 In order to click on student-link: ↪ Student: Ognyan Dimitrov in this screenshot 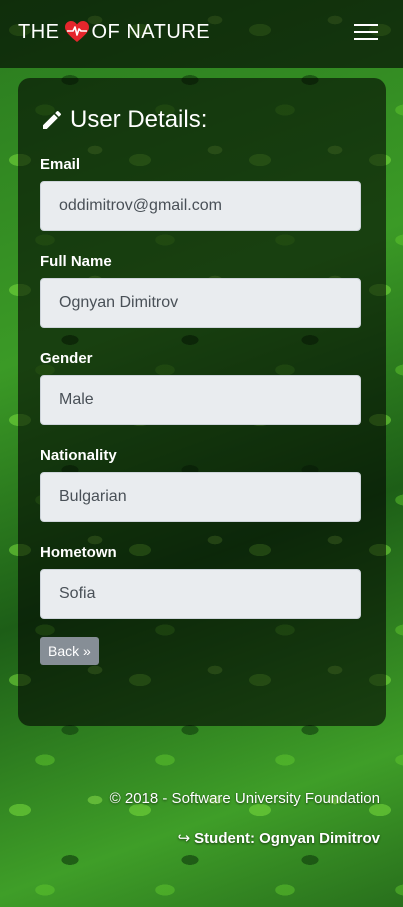, I will do `click(245, 838)`.